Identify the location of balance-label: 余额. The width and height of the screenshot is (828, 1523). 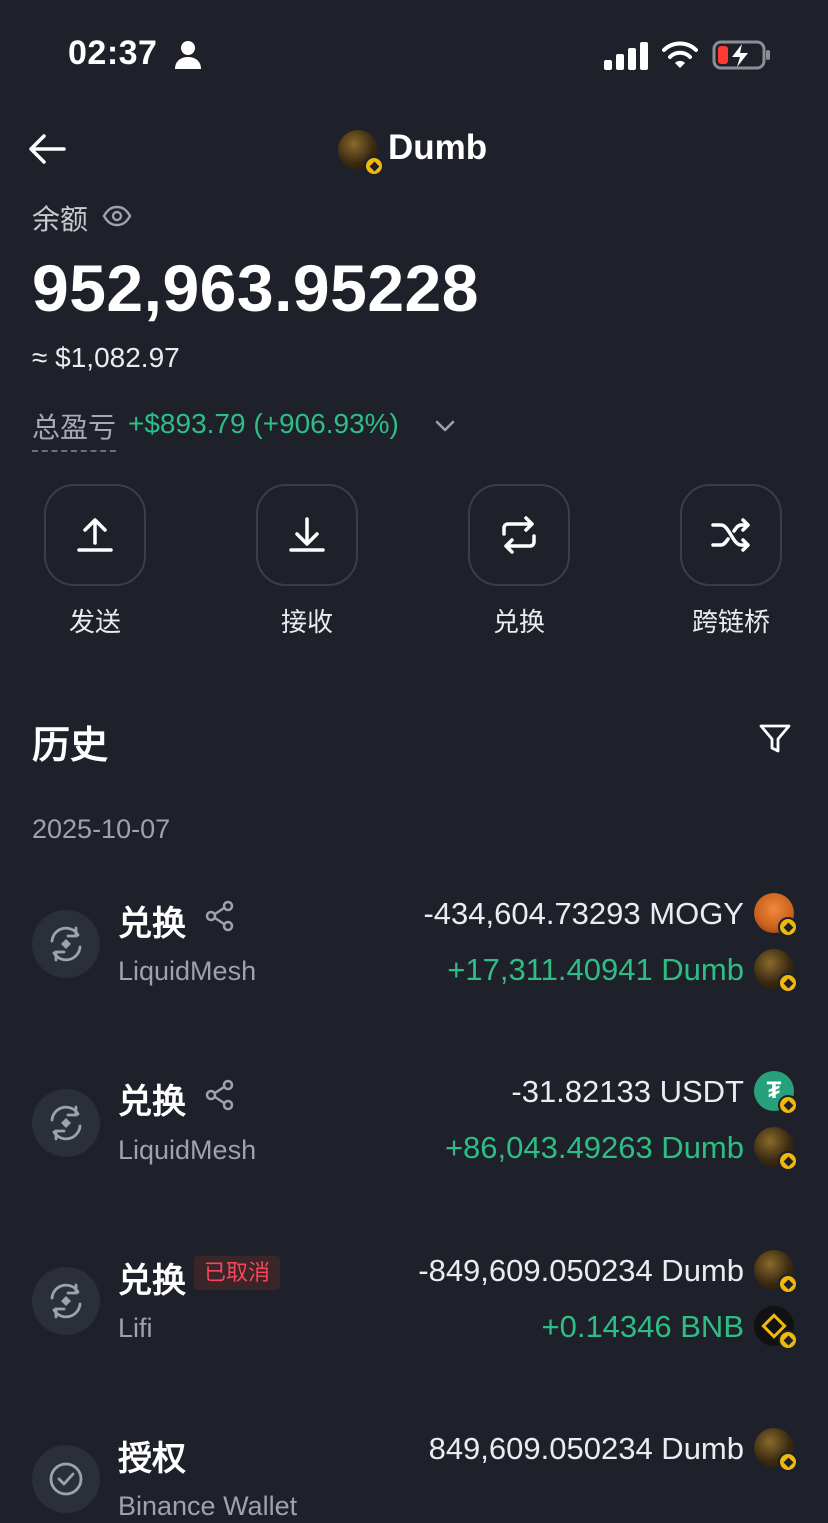
(60, 219).